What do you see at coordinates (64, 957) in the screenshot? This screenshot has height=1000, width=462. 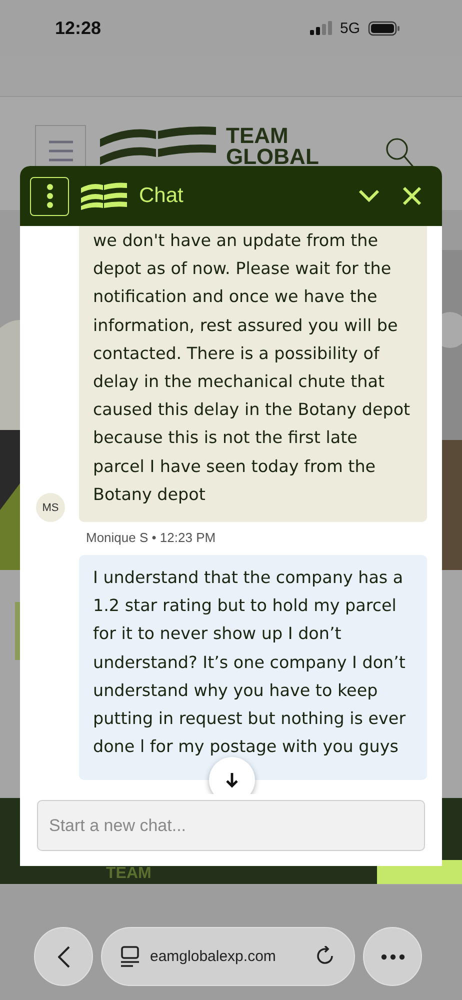 I see `back-icon` at bounding box center [64, 957].